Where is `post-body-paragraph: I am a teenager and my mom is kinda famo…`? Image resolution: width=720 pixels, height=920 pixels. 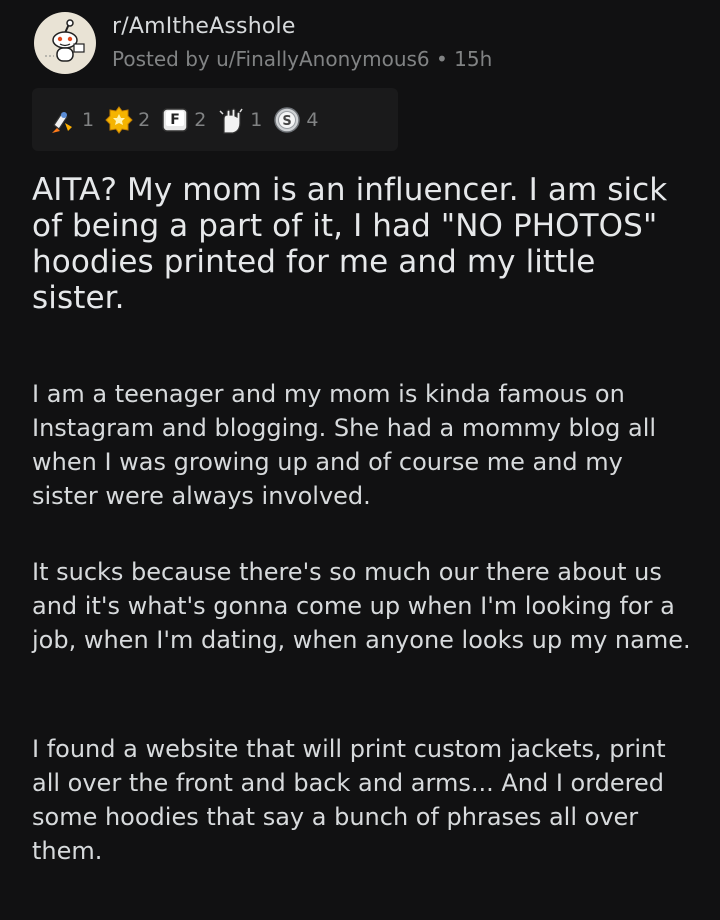 post-body-paragraph: I am a teenager and my mom is kinda famo… is located at coordinates (344, 445).